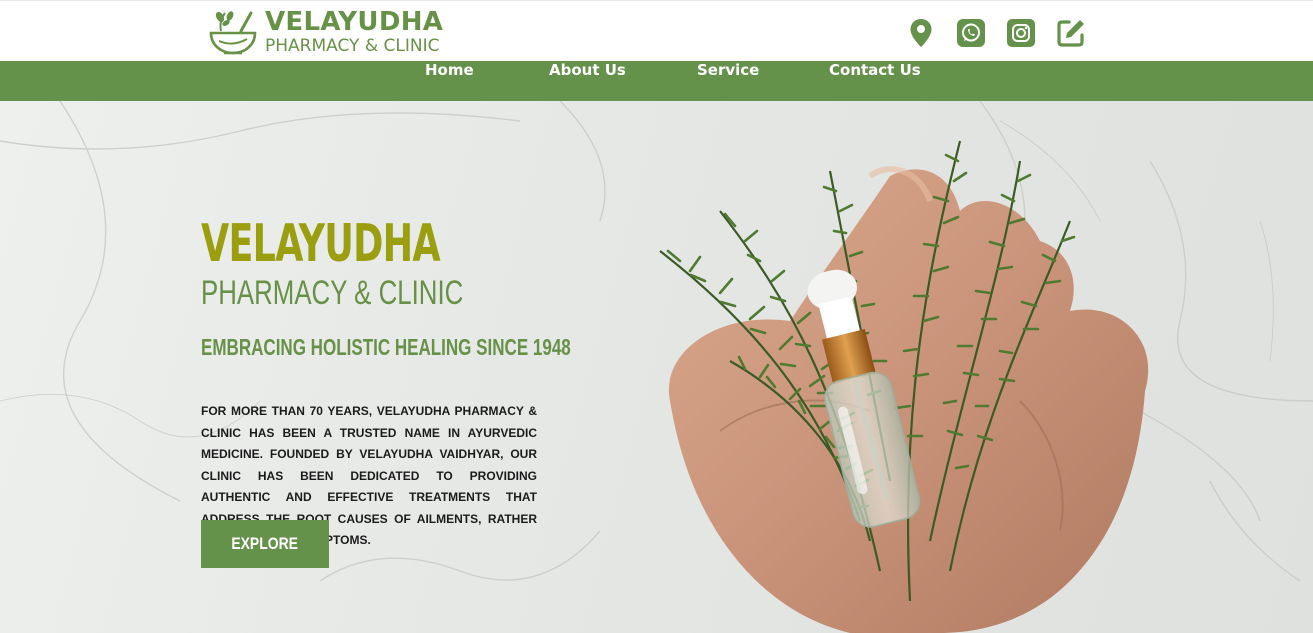 Image resolution: width=1313 pixels, height=633 pixels. What do you see at coordinates (1021, 33) in the screenshot?
I see `instagram-icon` at bounding box center [1021, 33].